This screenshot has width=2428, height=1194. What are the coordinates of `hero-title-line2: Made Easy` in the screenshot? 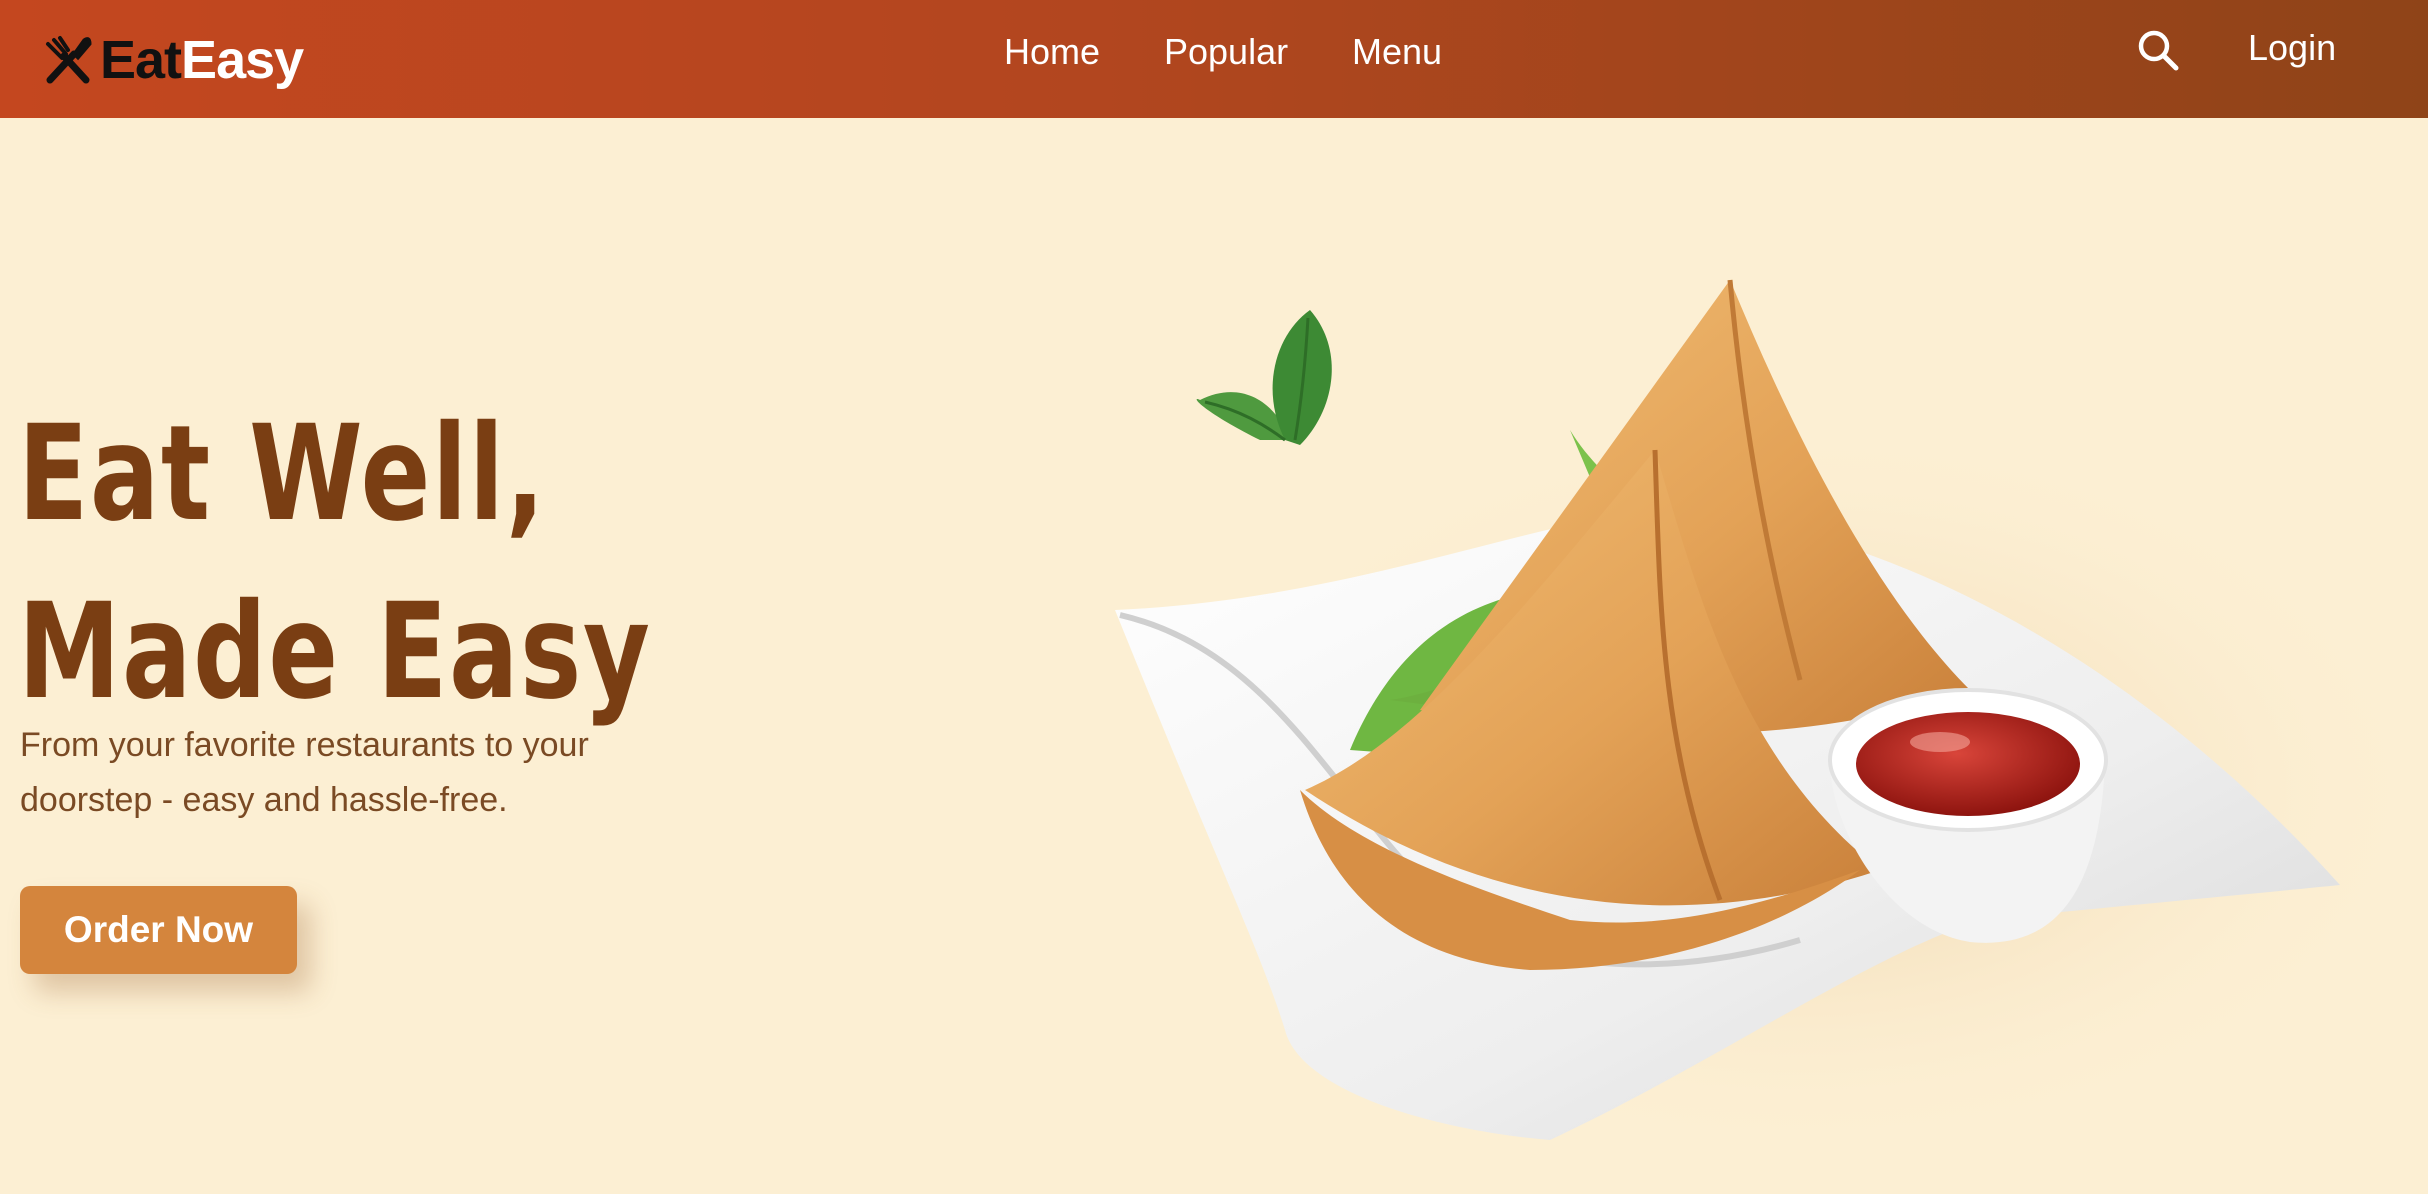 It's located at (335, 652).